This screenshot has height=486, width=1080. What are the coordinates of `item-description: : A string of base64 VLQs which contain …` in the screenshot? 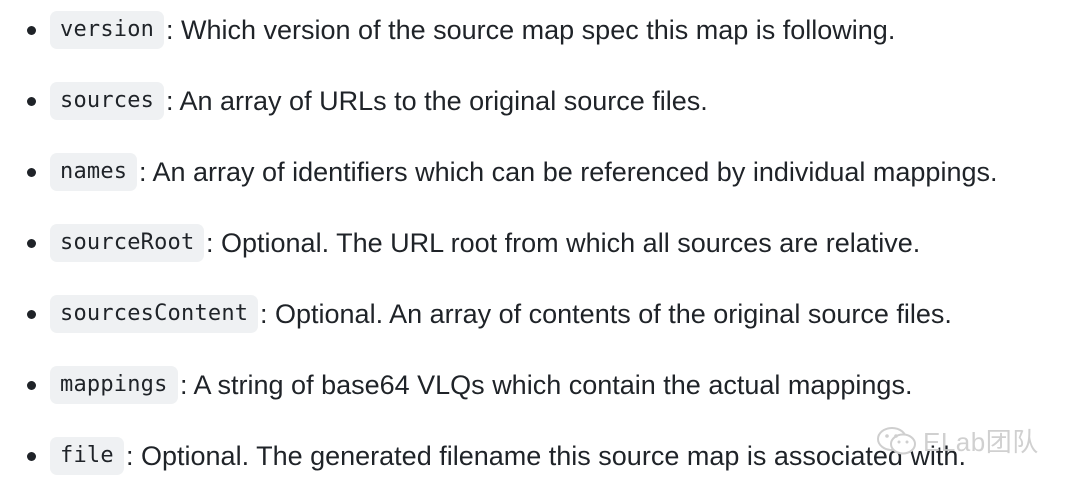 It's located at (546, 384).